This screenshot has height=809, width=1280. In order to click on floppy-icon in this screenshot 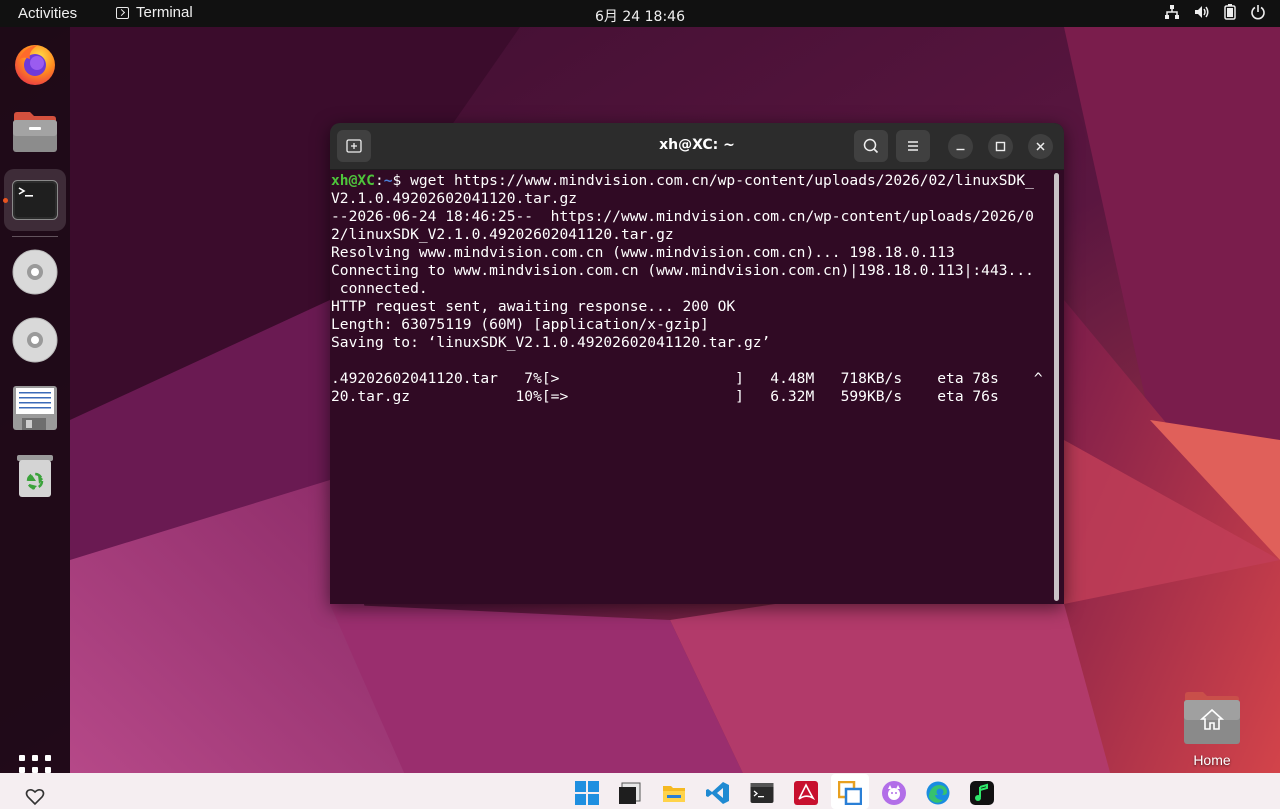, I will do `click(35, 408)`.